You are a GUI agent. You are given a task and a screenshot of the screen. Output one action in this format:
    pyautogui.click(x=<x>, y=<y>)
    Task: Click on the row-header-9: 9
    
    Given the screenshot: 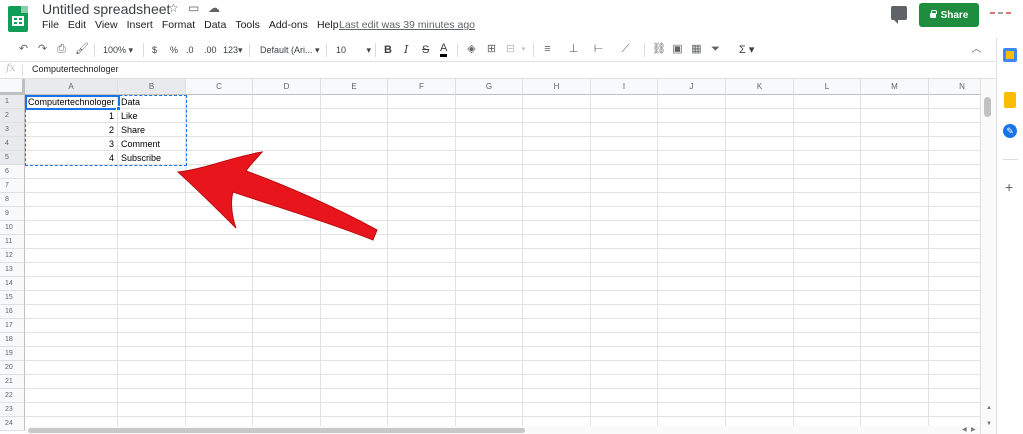 What is the action you would take?
    pyautogui.click(x=12, y=214)
    